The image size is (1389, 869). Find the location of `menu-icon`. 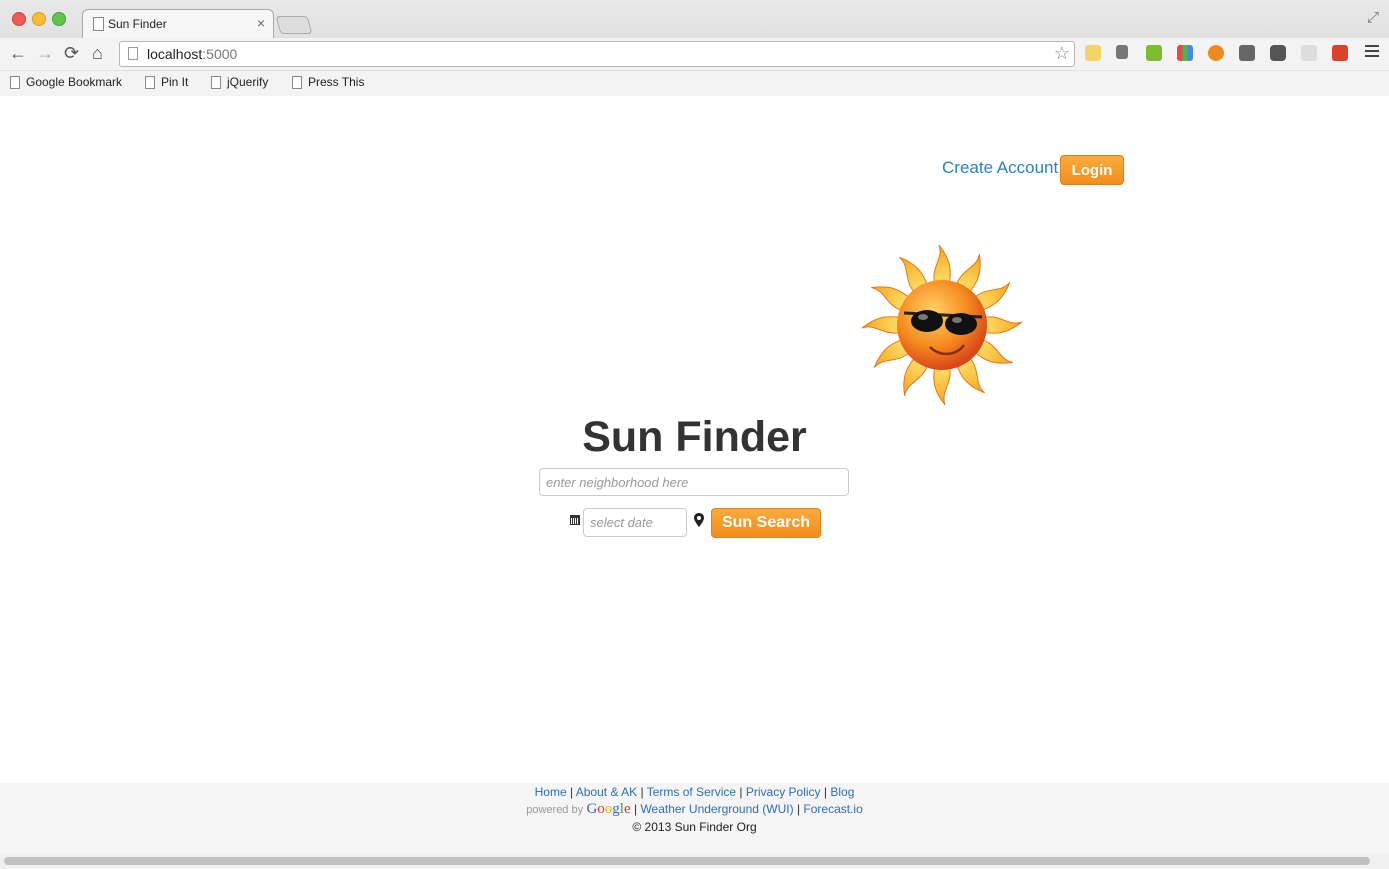

menu-icon is located at coordinates (1372, 52).